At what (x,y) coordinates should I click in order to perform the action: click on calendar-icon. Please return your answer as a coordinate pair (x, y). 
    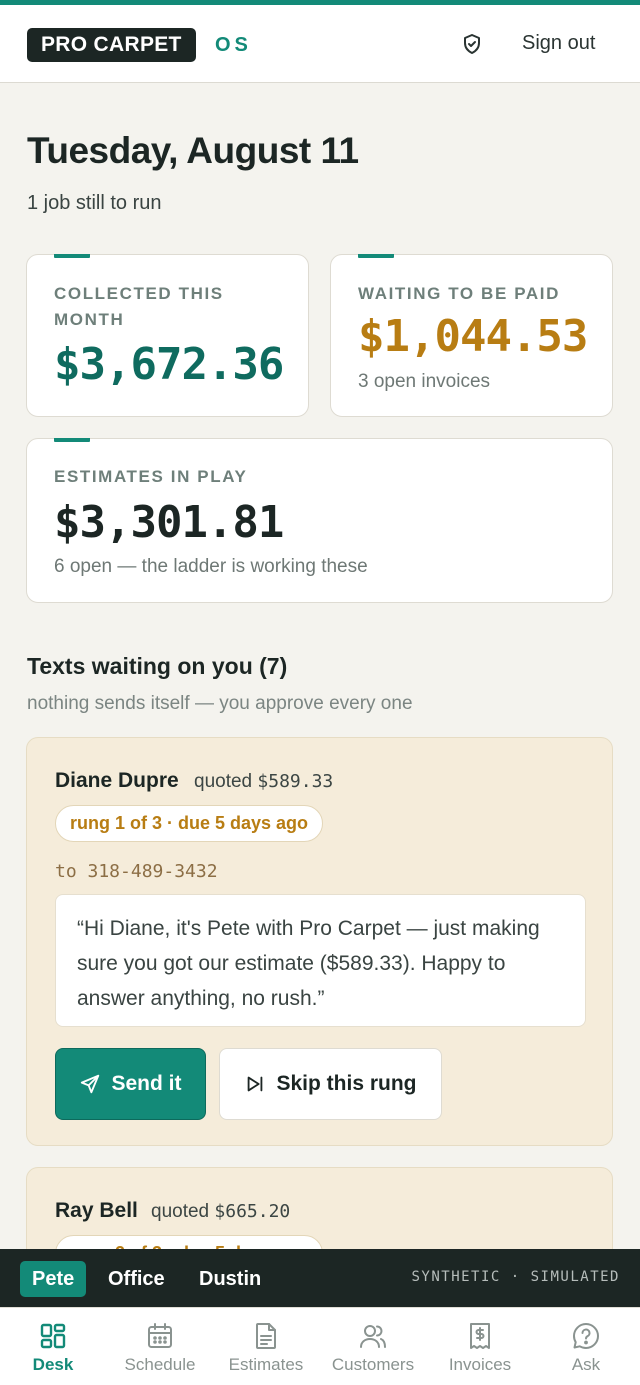
    Looking at the image, I should click on (160, 1335).